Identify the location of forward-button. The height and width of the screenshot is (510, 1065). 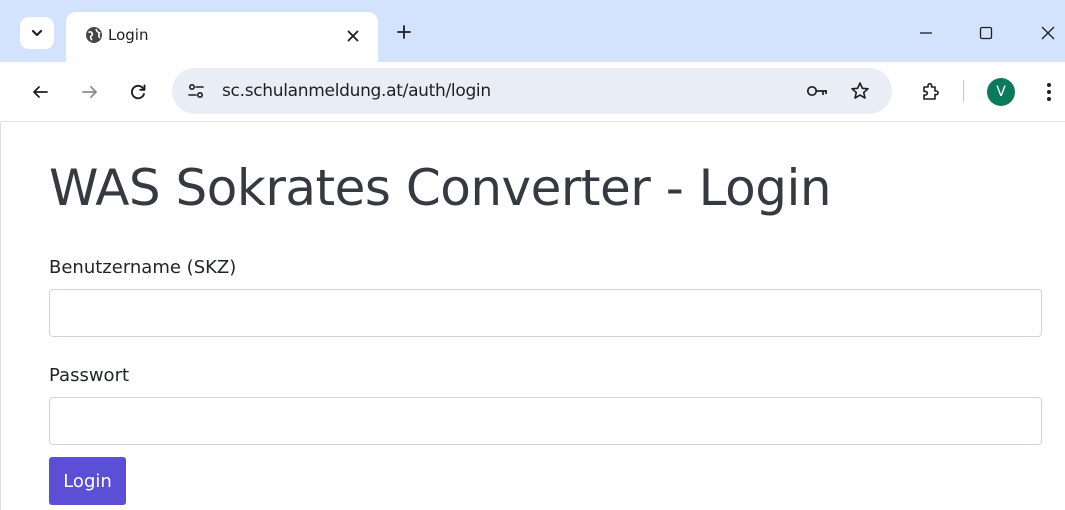
(90, 92).